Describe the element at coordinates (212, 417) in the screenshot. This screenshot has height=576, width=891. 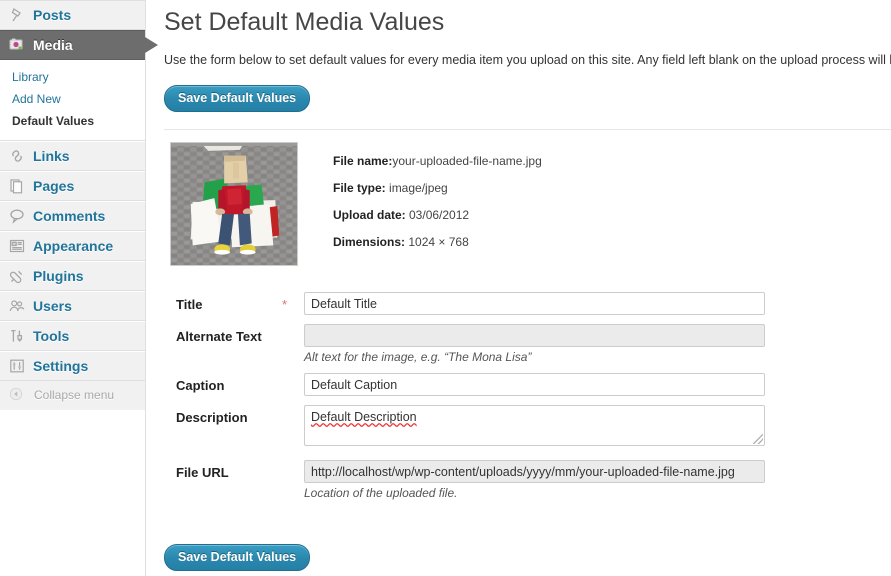
I see `description-label: Description` at that location.